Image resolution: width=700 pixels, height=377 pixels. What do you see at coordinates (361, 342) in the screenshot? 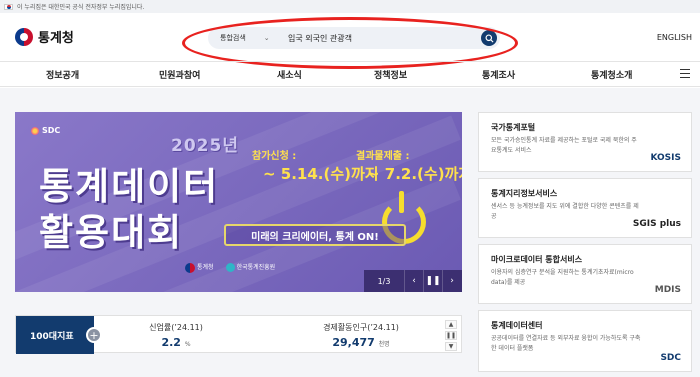
I see `indicator-value: 29,477 천명` at bounding box center [361, 342].